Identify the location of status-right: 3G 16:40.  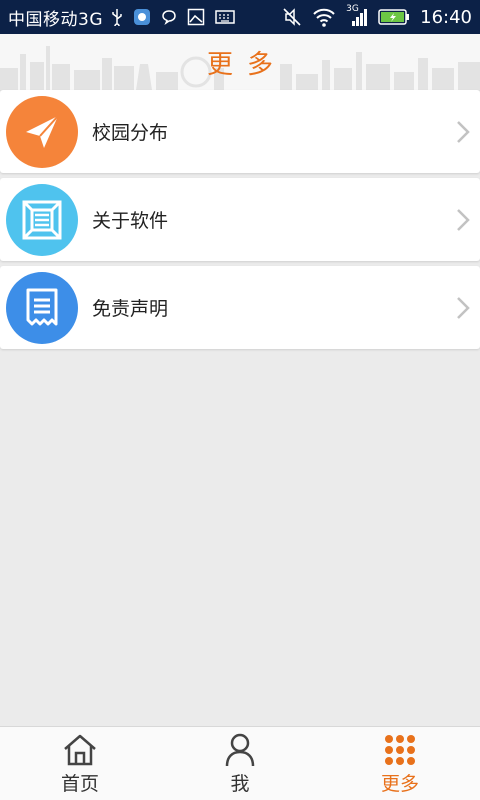
(377, 16).